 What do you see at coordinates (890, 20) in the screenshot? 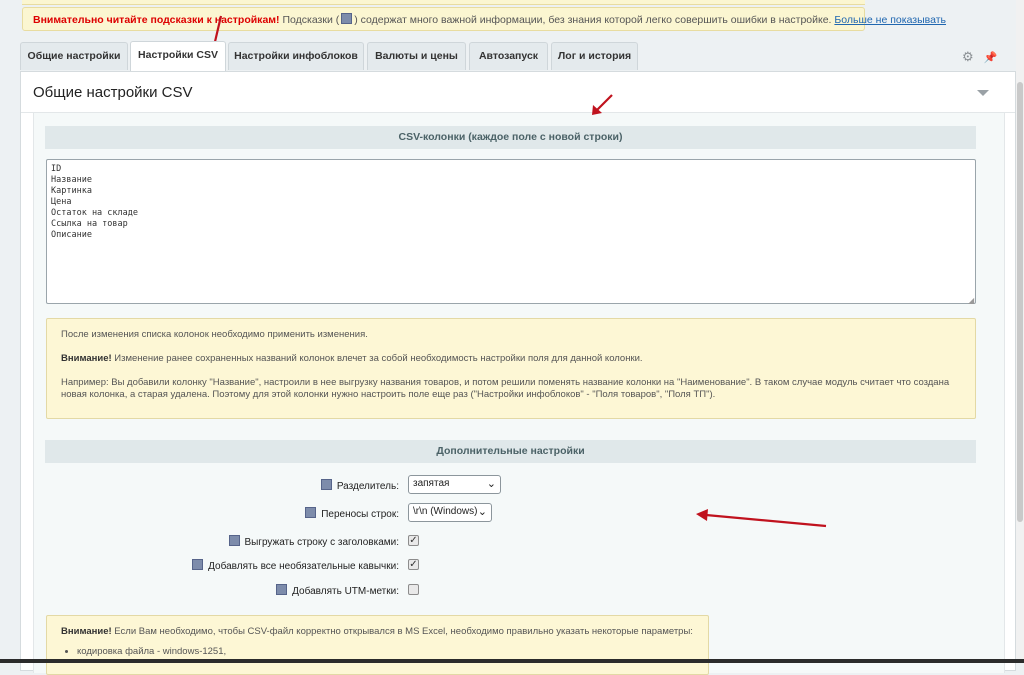
I see `hide-hints-link: Больше не показывать` at bounding box center [890, 20].